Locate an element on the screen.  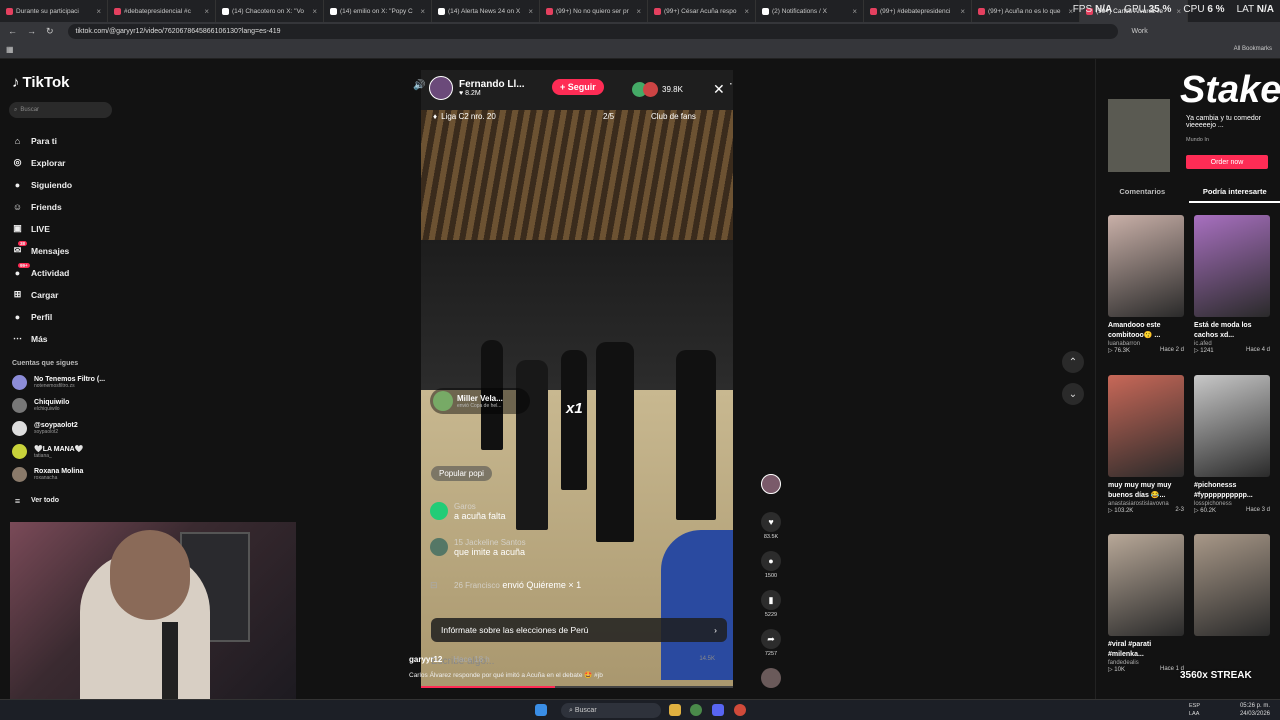
sidebar-item-cargar: ⊞ Cargar is located at coordinates (35, 294).